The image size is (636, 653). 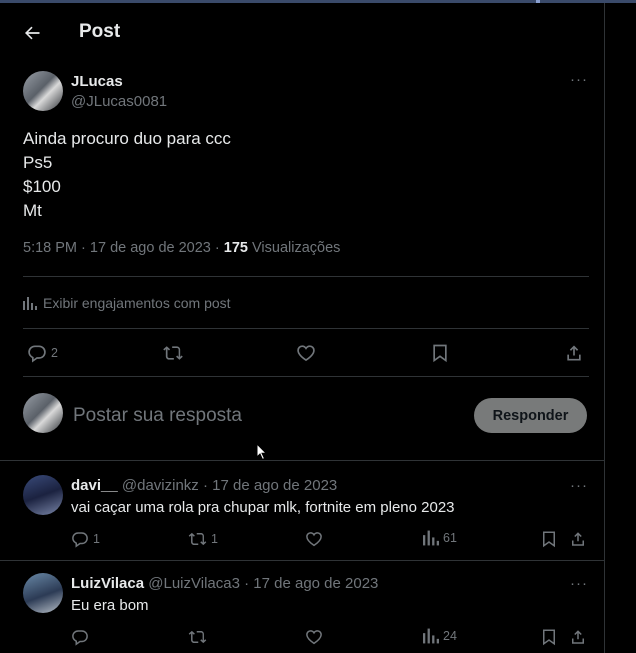 I want to click on reply-author-name: LuizVilaca, so click(x=107, y=583).